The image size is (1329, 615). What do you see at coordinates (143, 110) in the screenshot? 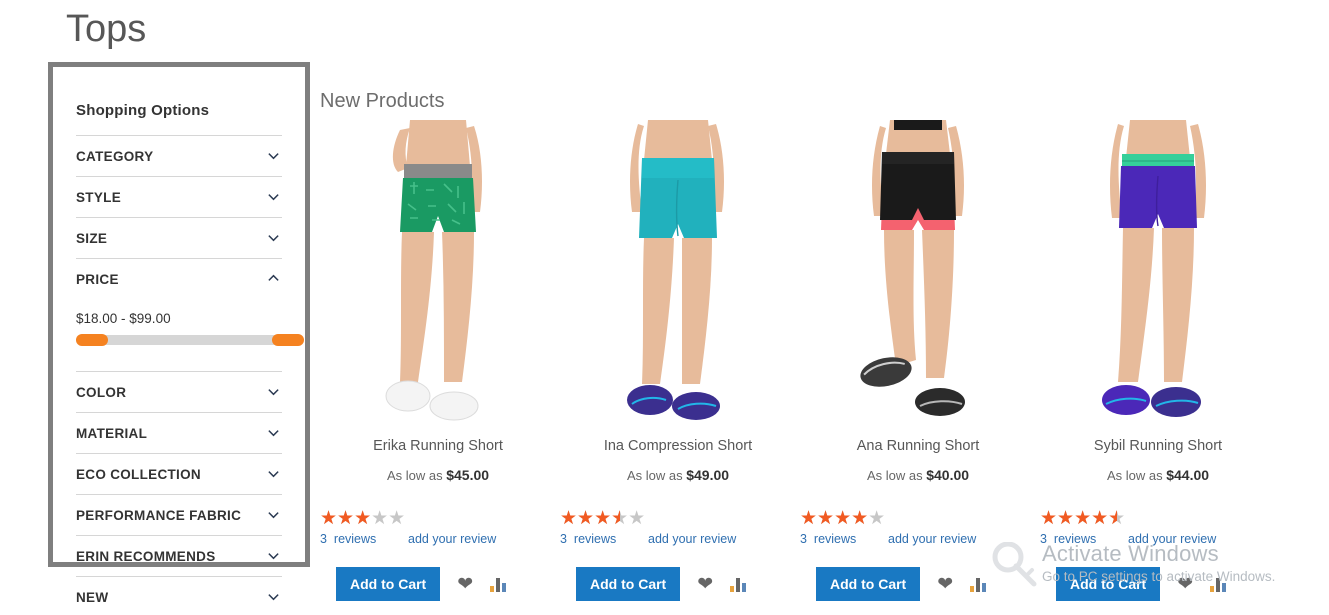
I see `shopping-options-heading: Shopping Options` at bounding box center [143, 110].